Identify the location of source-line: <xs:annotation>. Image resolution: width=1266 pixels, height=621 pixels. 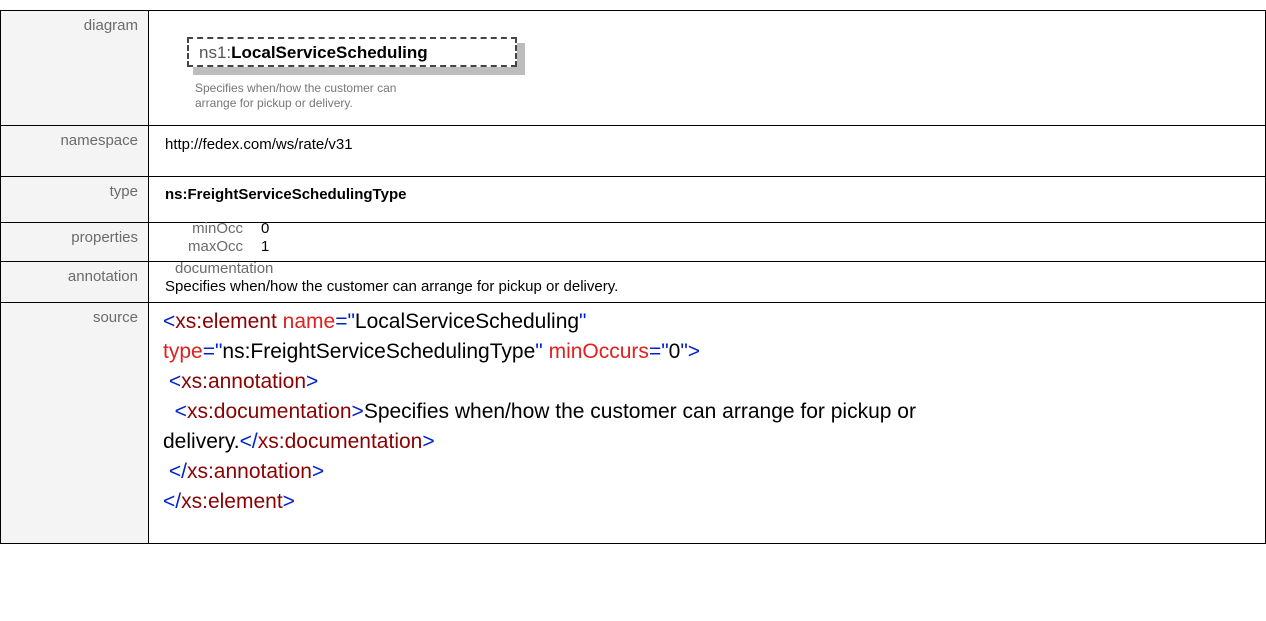
(243, 381).